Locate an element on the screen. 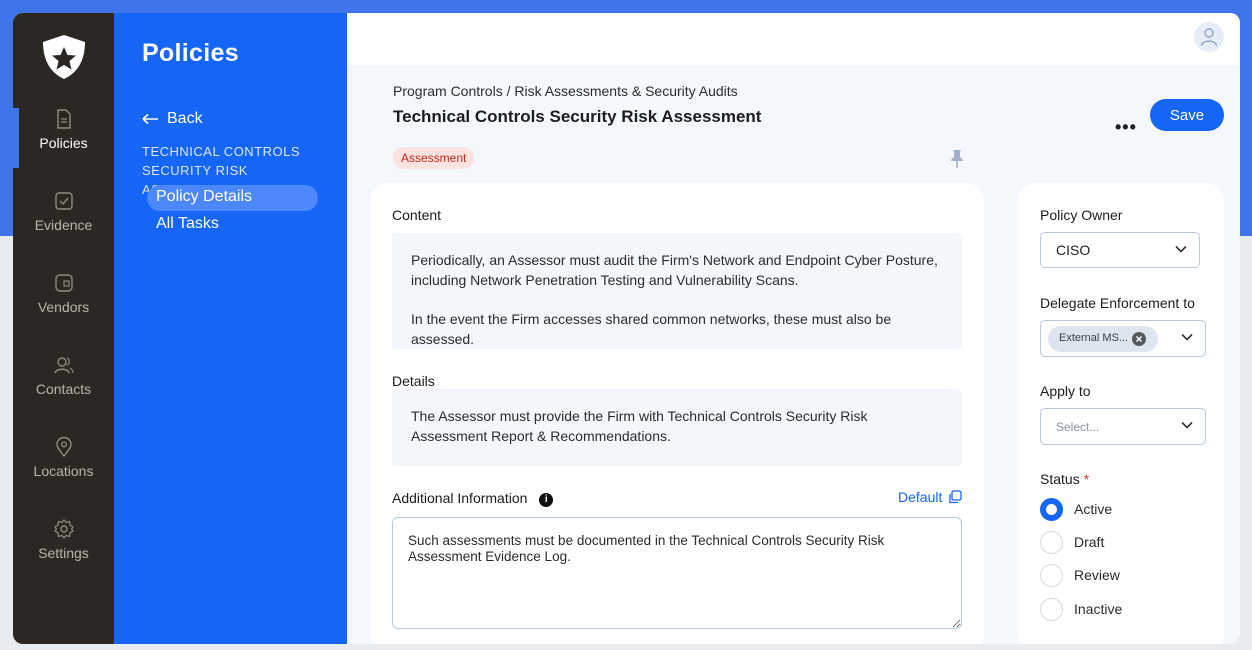 This screenshot has width=1252, height=650. rail-label-policies: Policies is located at coordinates (63, 143).